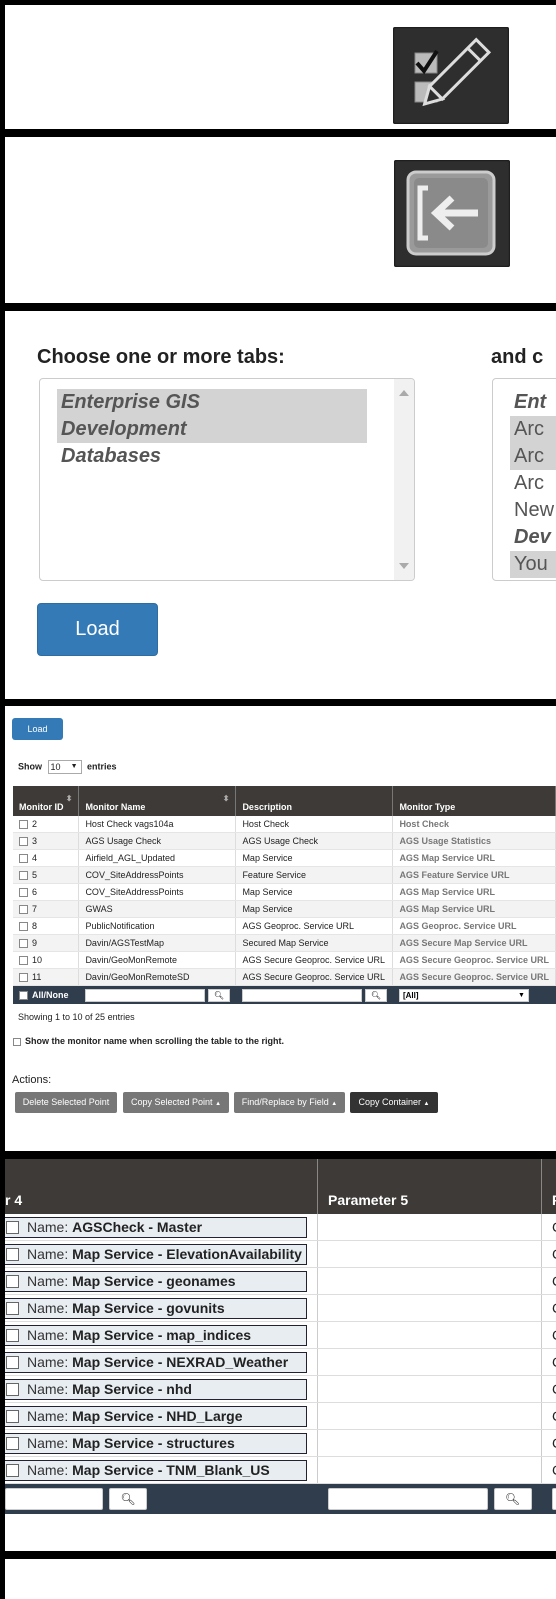 This screenshot has height=1599, width=556. What do you see at coordinates (284, 824) in the screenshot?
I see `table-row: 2 Host Check vags104a Host Check Host Check` at bounding box center [284, 824].